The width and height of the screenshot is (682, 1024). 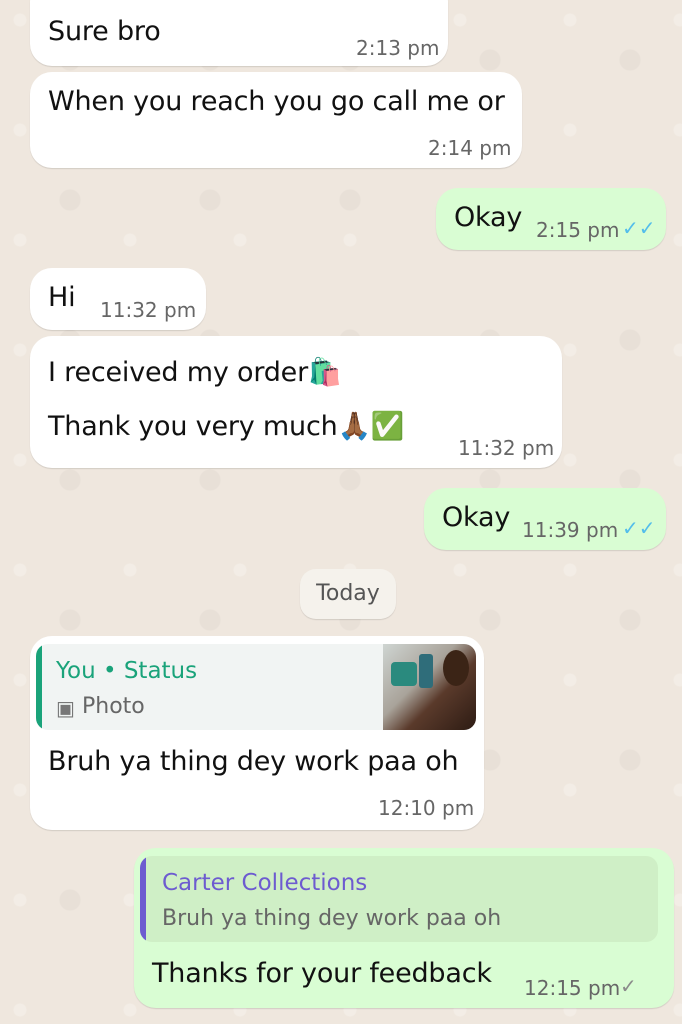 I want to click on message-time: 12:10 pm, so click(x=426, y=808).